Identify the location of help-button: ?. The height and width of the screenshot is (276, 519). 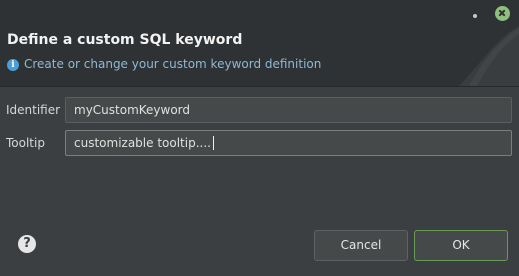
(27, 244).